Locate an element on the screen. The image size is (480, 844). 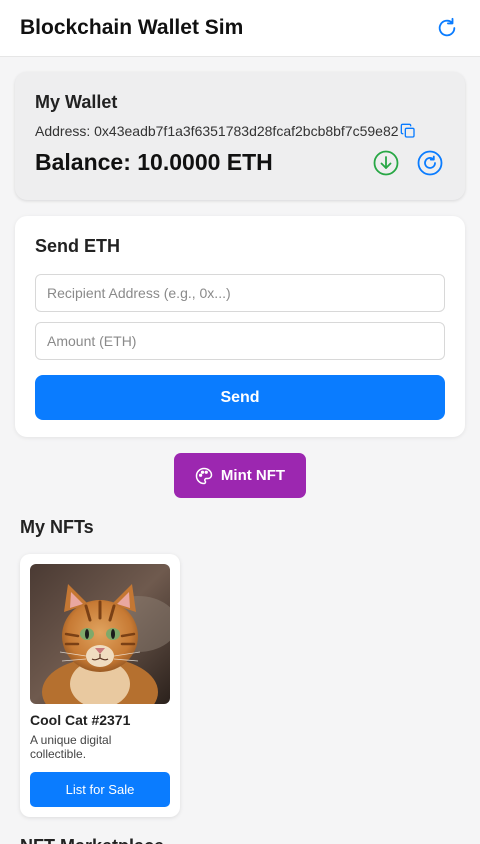
palette-icon is located at coordinates (204, 476).